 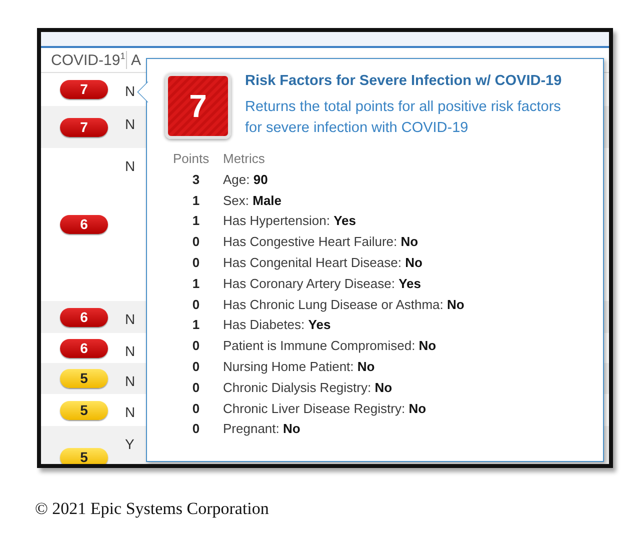 I want to click on column-header: COVID-19$^{1}$, so click(x=84, y=60).